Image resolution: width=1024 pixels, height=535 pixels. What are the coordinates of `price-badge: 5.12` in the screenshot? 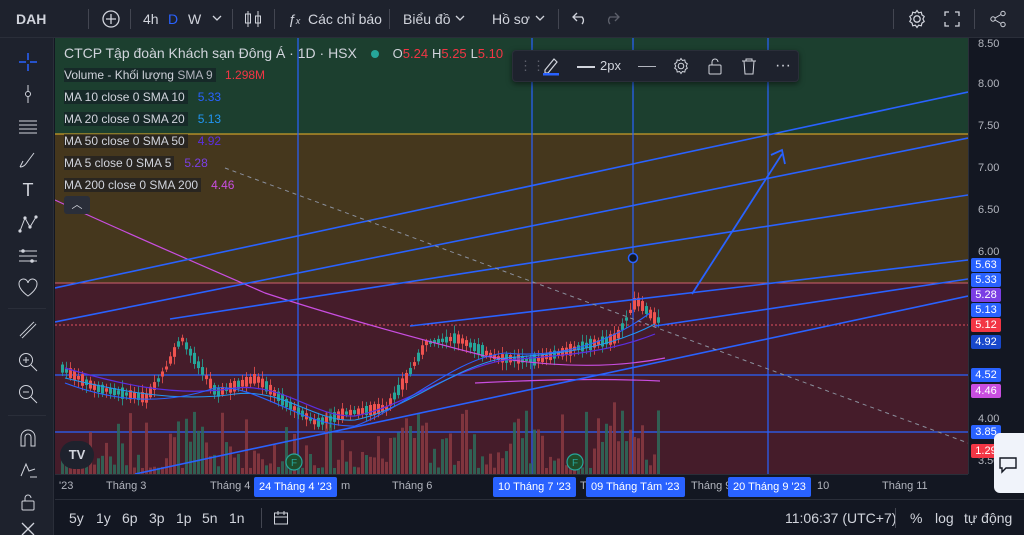 It's located at (986, 325).